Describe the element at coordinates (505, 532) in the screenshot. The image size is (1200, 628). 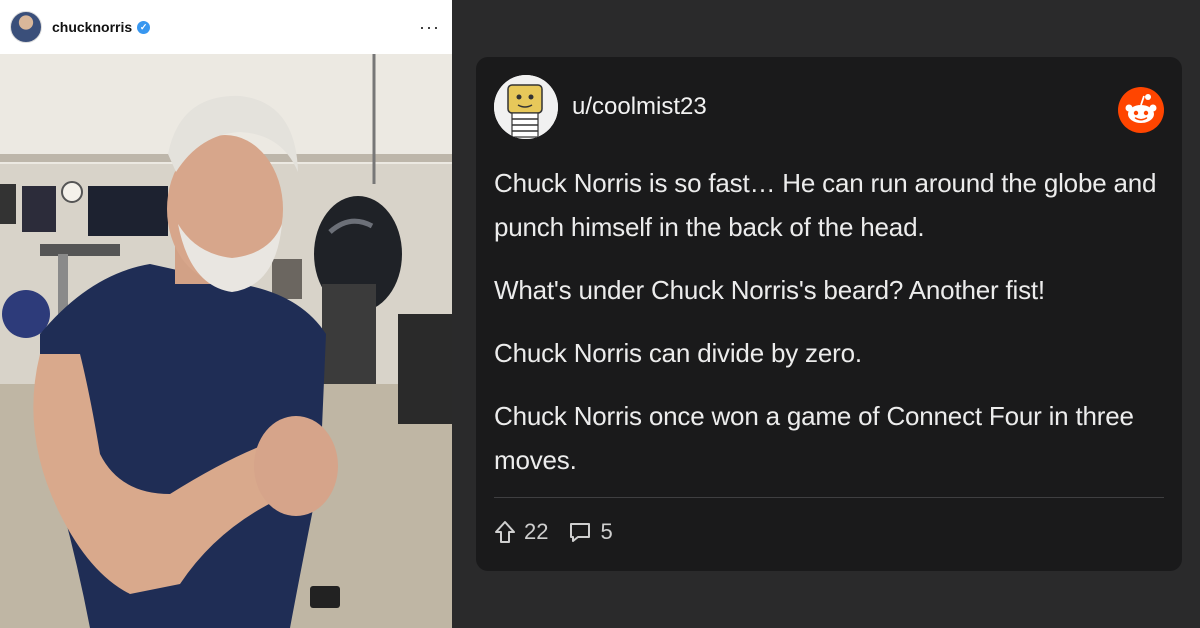
I see `upvote-arrow-icon` at that location.